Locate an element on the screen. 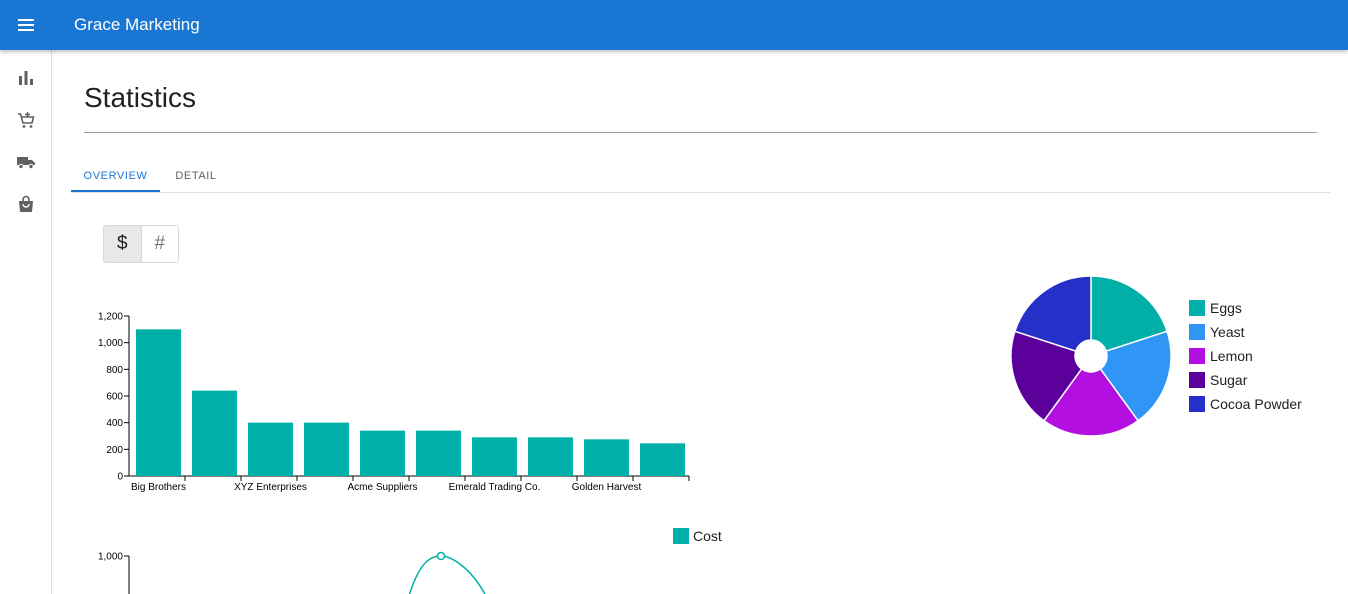  menu-icon is located at coordinates (26, 25).